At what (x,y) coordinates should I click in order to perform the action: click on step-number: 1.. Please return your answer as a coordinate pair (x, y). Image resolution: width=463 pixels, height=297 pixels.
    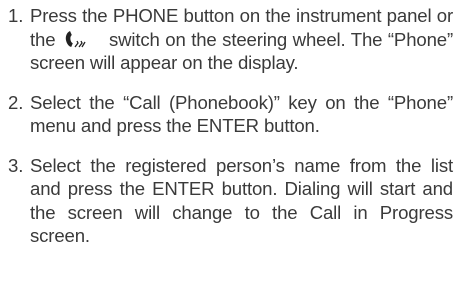
    Looking at the image, I should click on (16, 15).